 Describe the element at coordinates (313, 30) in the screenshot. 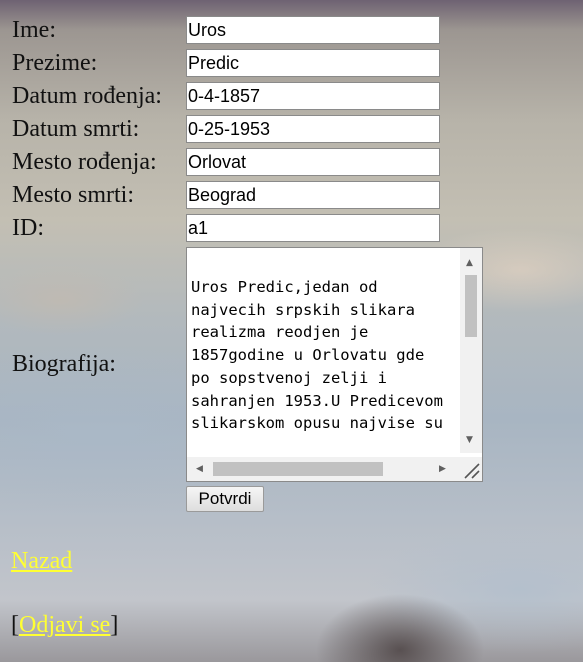

I see `first-name-input` at that location.